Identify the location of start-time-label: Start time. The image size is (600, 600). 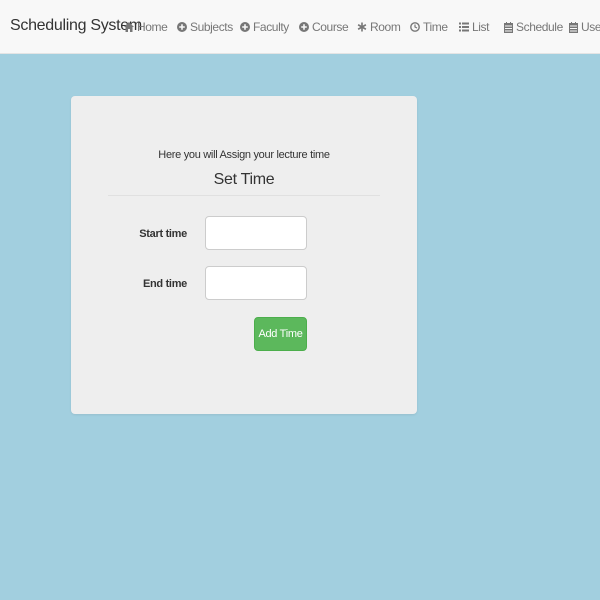
(163, 234).